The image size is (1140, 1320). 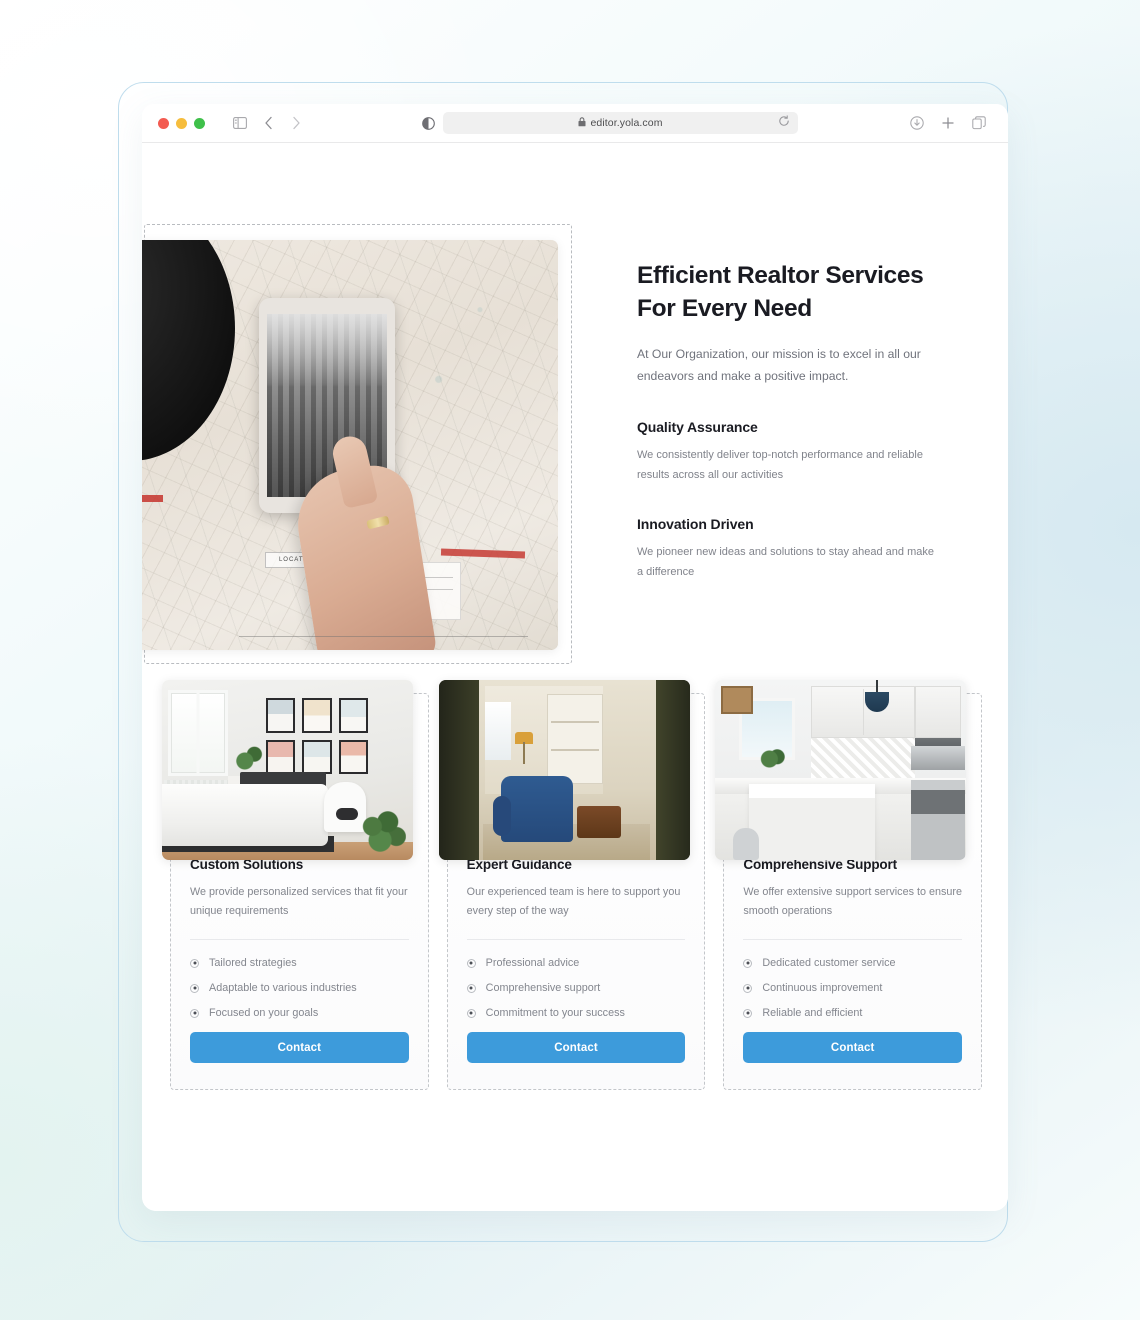 I want to click on reader-mode-icon, so click(x=428, y=123).